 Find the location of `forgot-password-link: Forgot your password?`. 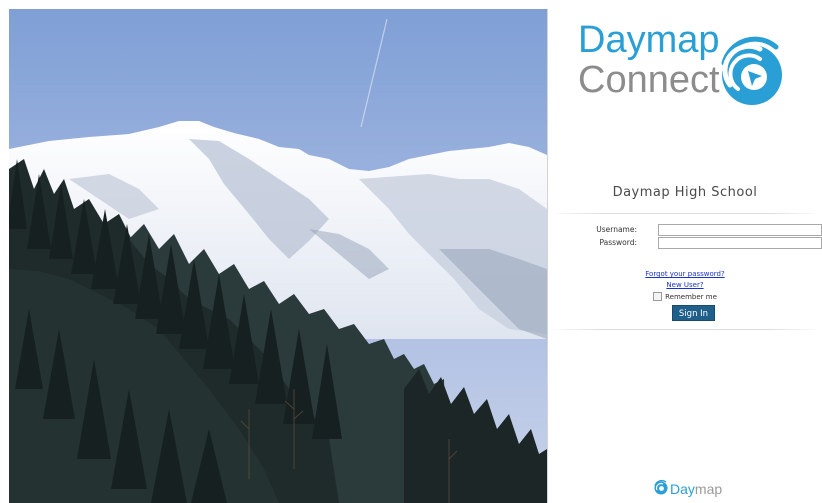

forgot-password-link: Forgot your password? is located at coordinates (685, 274).